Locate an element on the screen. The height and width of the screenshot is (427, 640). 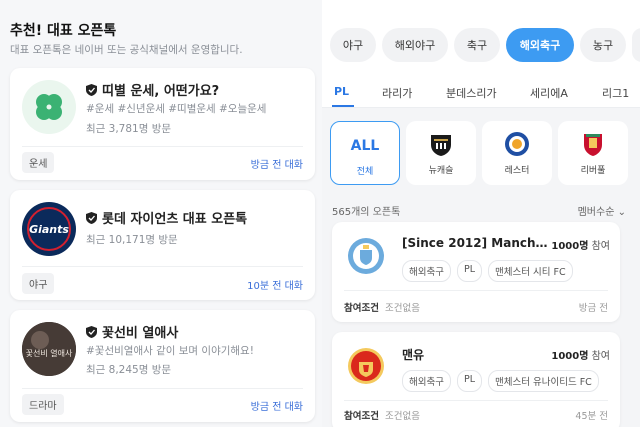
sport-tab-overseas-soccer: 해외축구 is located at coordinates (540, 45).